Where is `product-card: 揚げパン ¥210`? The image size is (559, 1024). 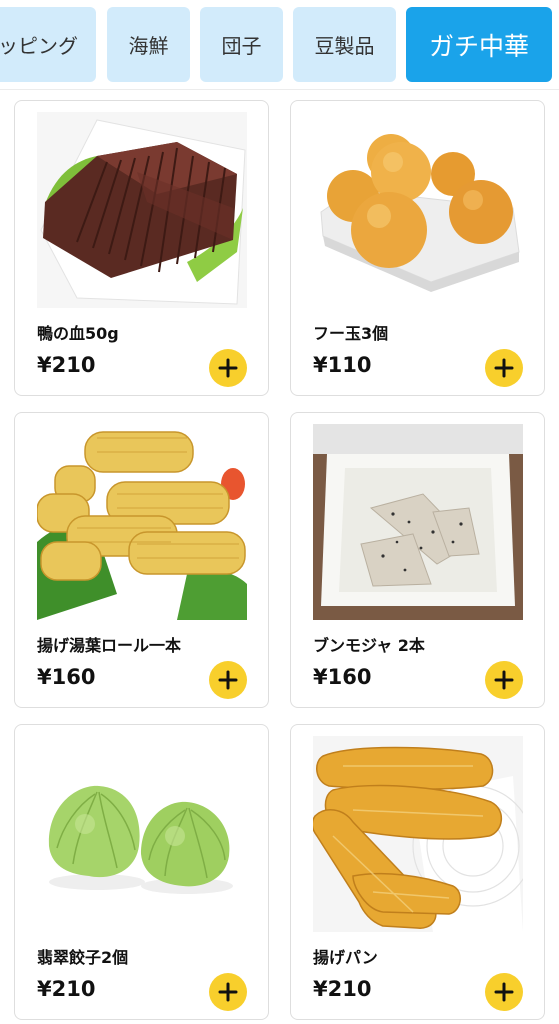
product-card: 揚げパン ¥210 is located at coordinates (417, 872).